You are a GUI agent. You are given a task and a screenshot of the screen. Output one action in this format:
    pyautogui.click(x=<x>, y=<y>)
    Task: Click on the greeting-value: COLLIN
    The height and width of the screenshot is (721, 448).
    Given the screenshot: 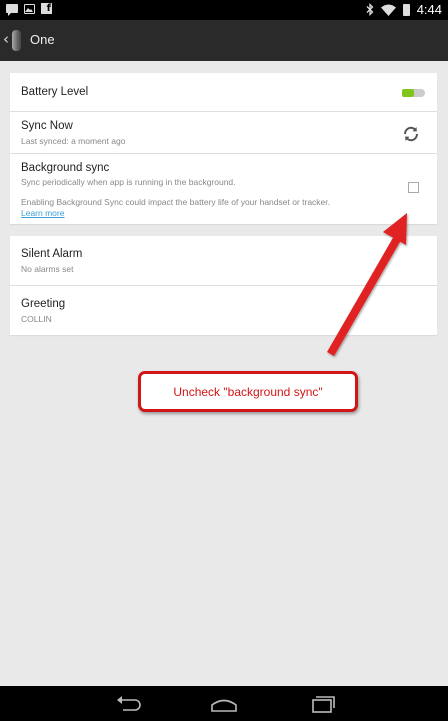 What is the action you would take?
    pyautogui.click(x=36, y=319)
    